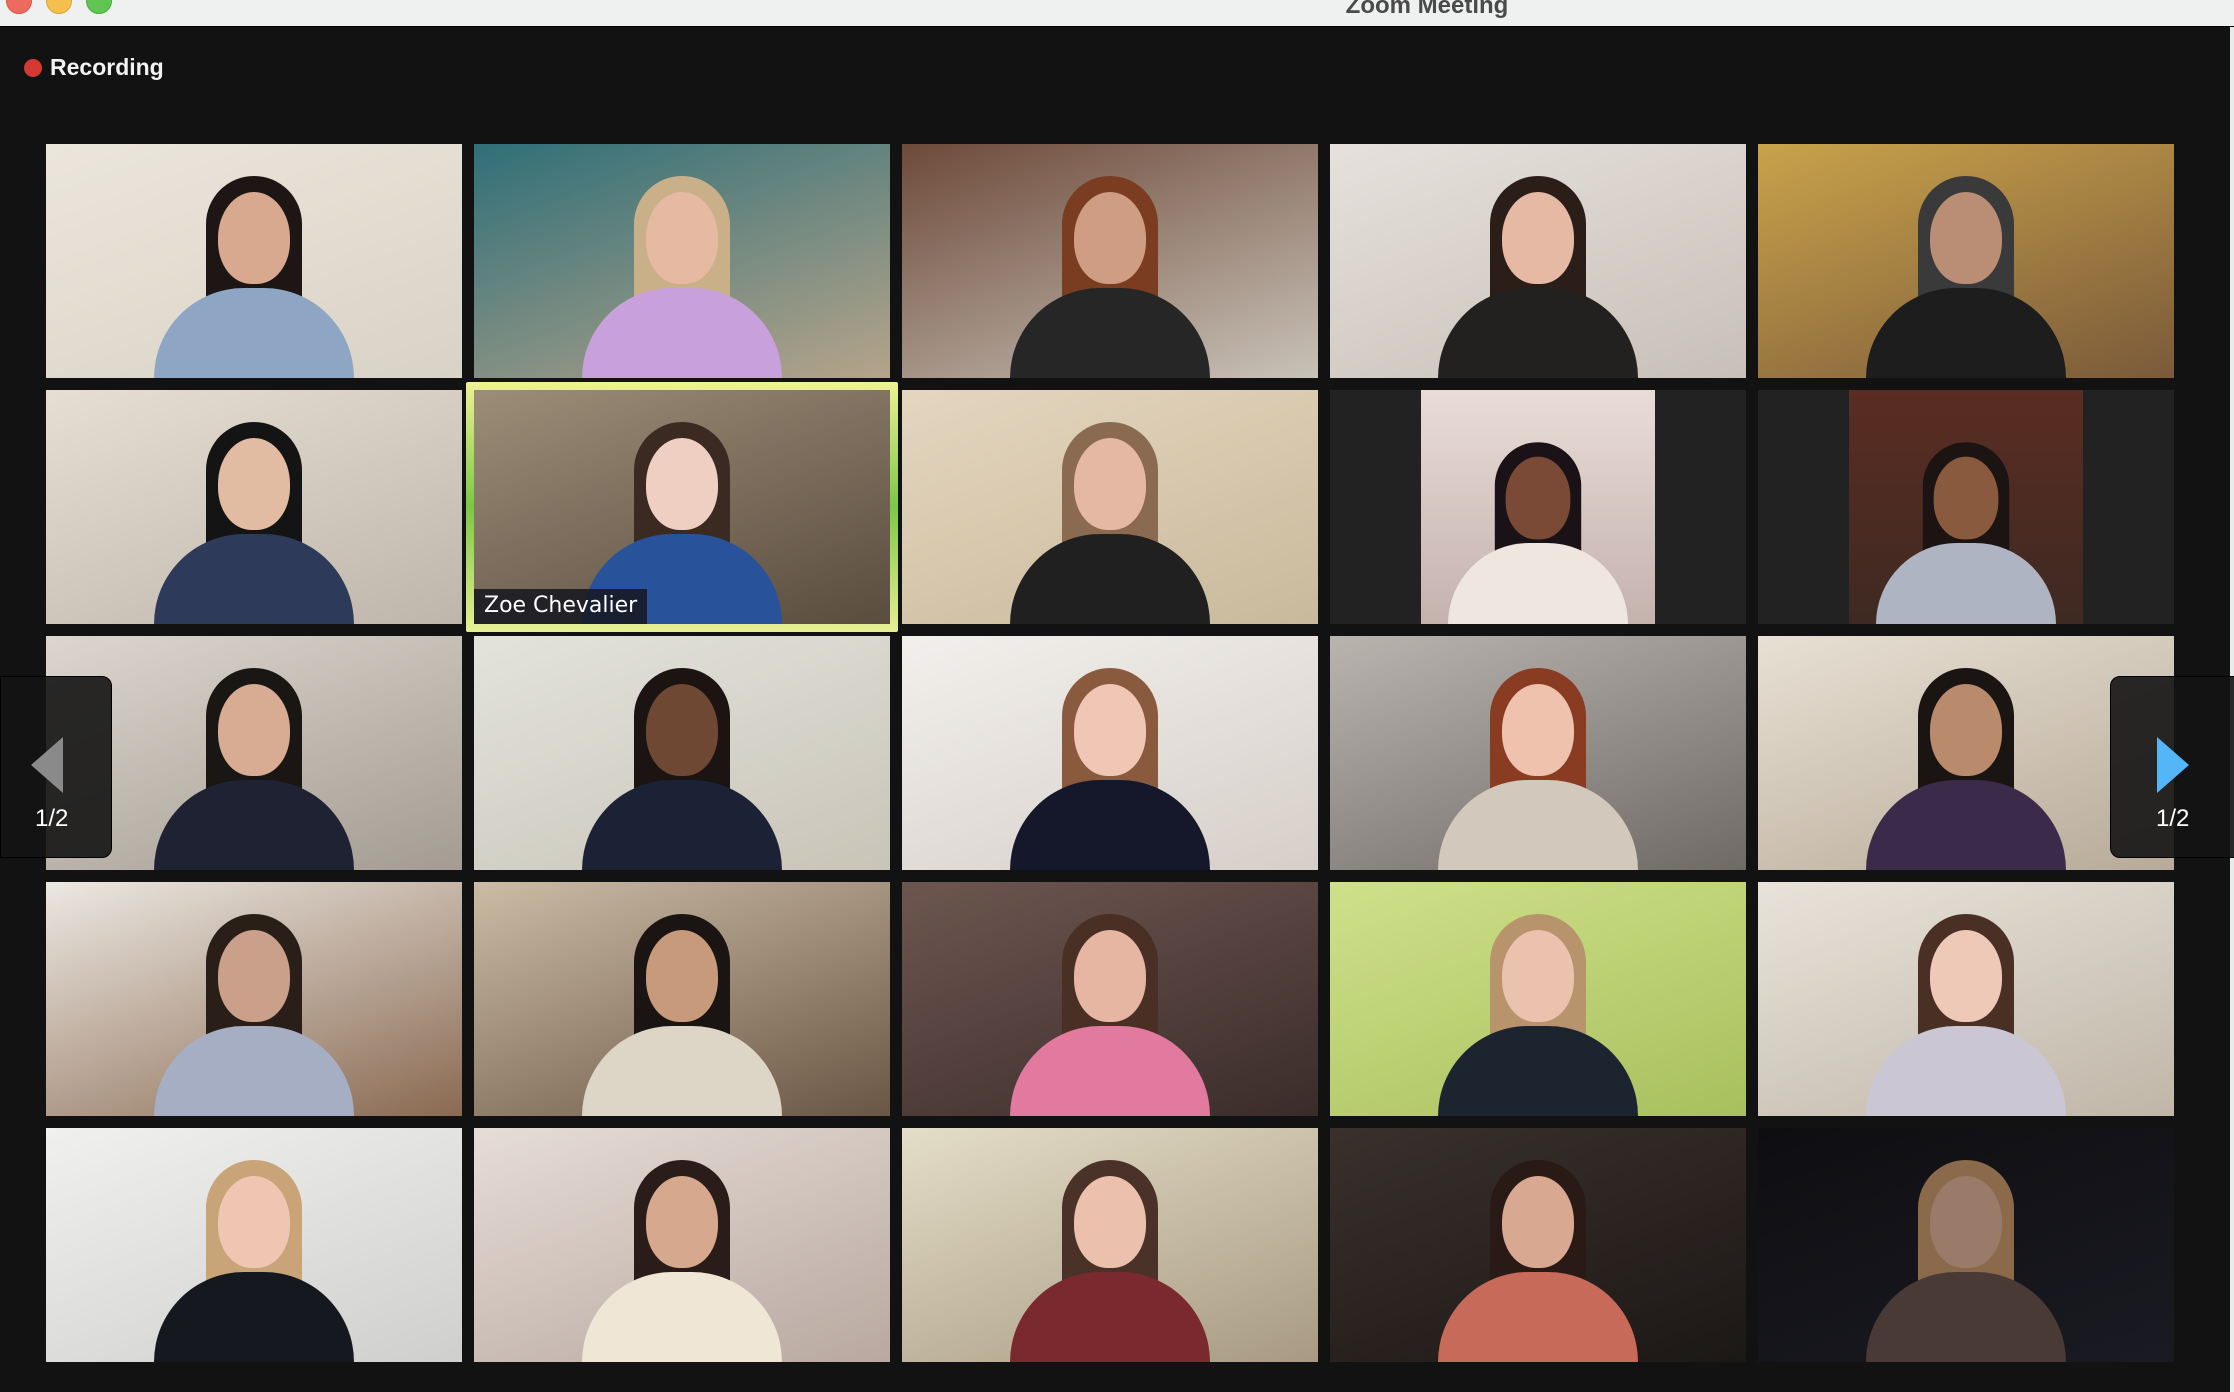 The height and width of the screenshot is (1392, 2234). I want to click on next-page-button: 1/2, so click(2172, 767).